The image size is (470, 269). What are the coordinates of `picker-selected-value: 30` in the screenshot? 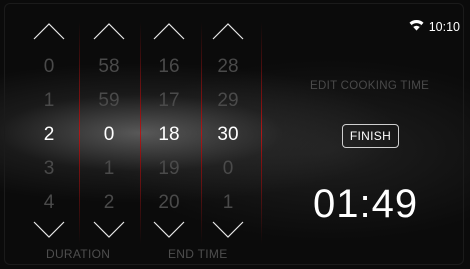 It's located at (228, 135).